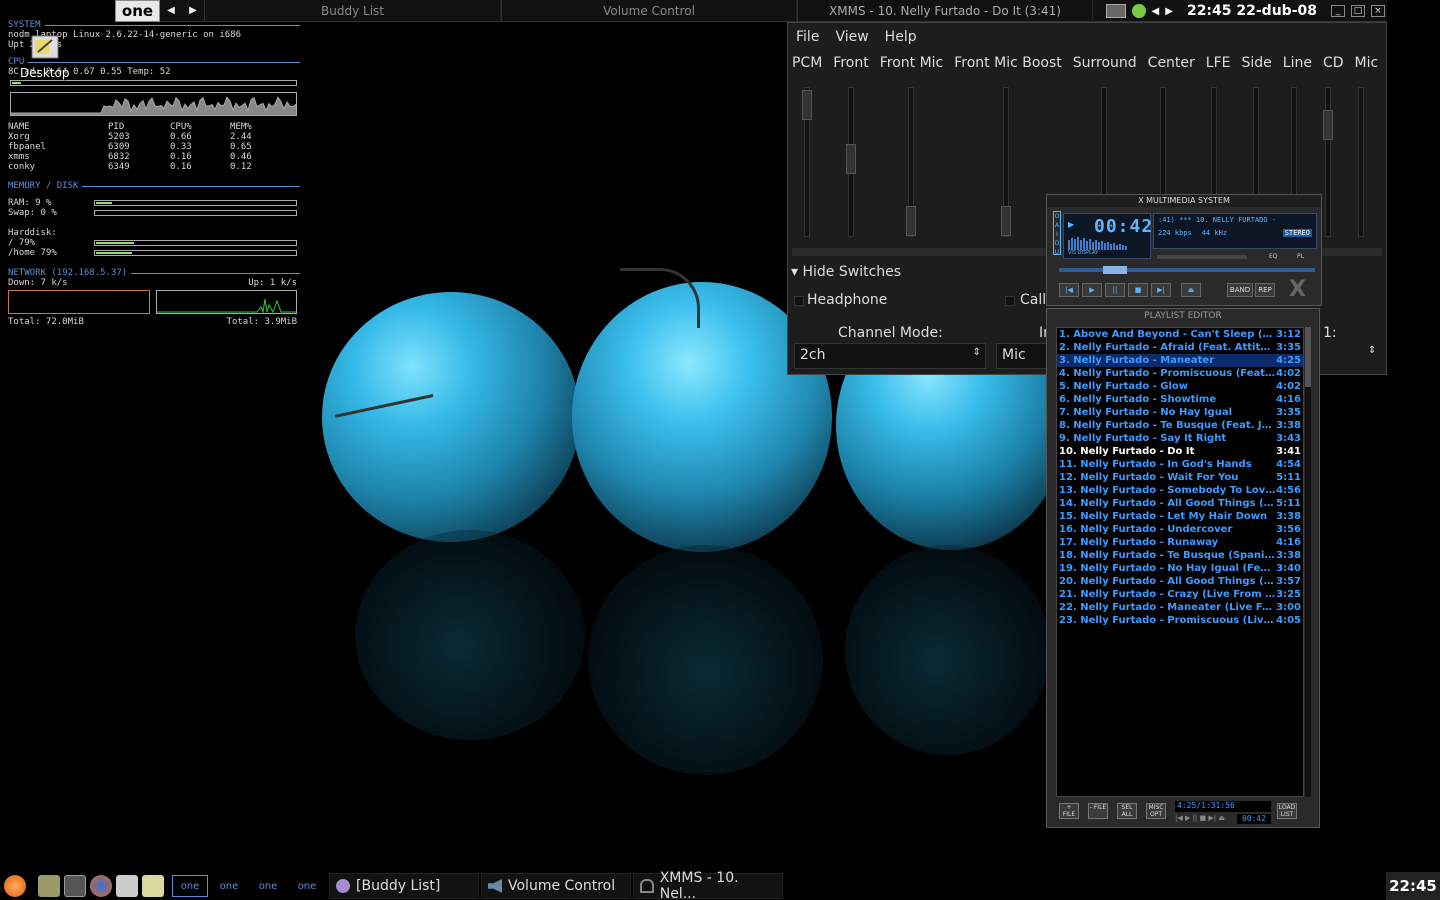 The image size is (1440, 900). Describe the element at coordinates (850, 63) in the screenshot. I see `tab-front: Front` at that location.